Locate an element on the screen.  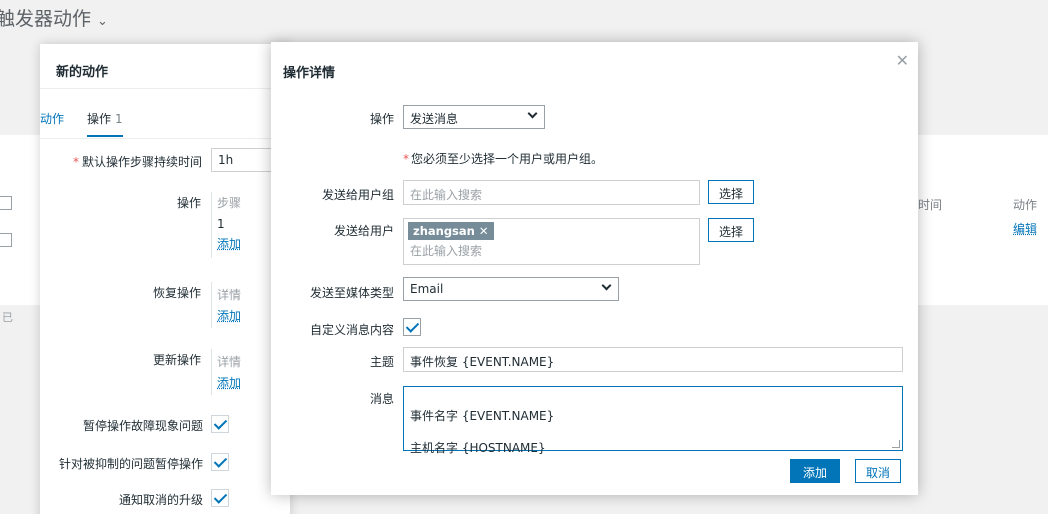
notify-cancelled-checkbox is located at coordinates (220, 498).